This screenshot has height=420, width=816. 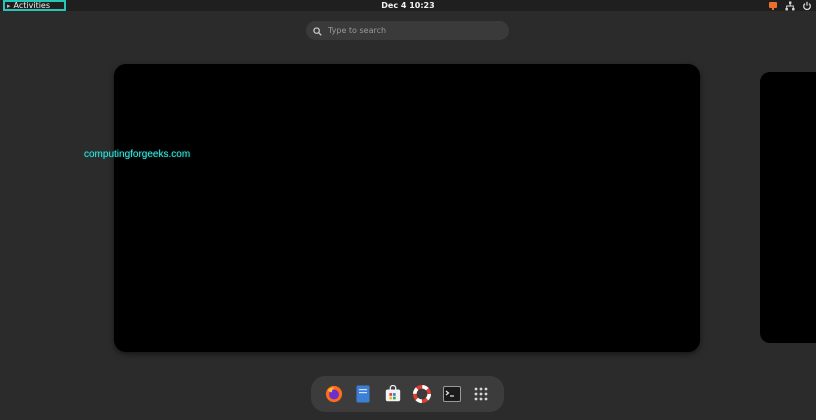 I want to click on activities-indicator-icon: ▸, so click(x=9, y=5).